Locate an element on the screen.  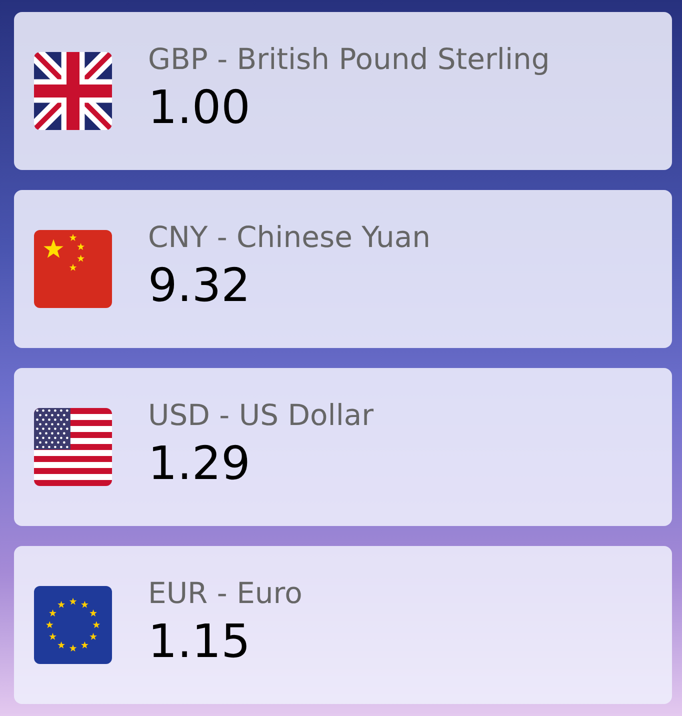
currency-name: GBP - British Pound Sterling is located at coordinates (349, 59).